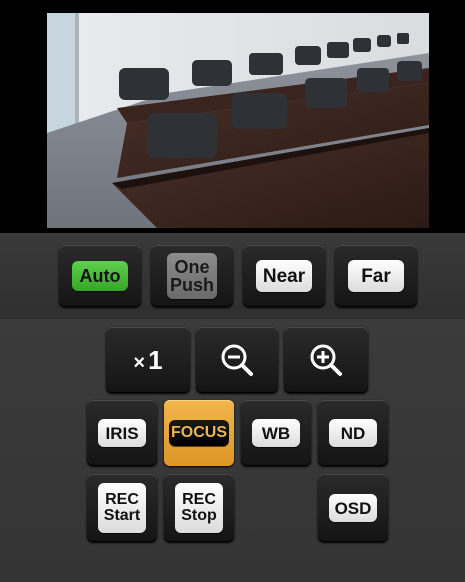  I want to click on nd-button: ND, so click(353, 433).